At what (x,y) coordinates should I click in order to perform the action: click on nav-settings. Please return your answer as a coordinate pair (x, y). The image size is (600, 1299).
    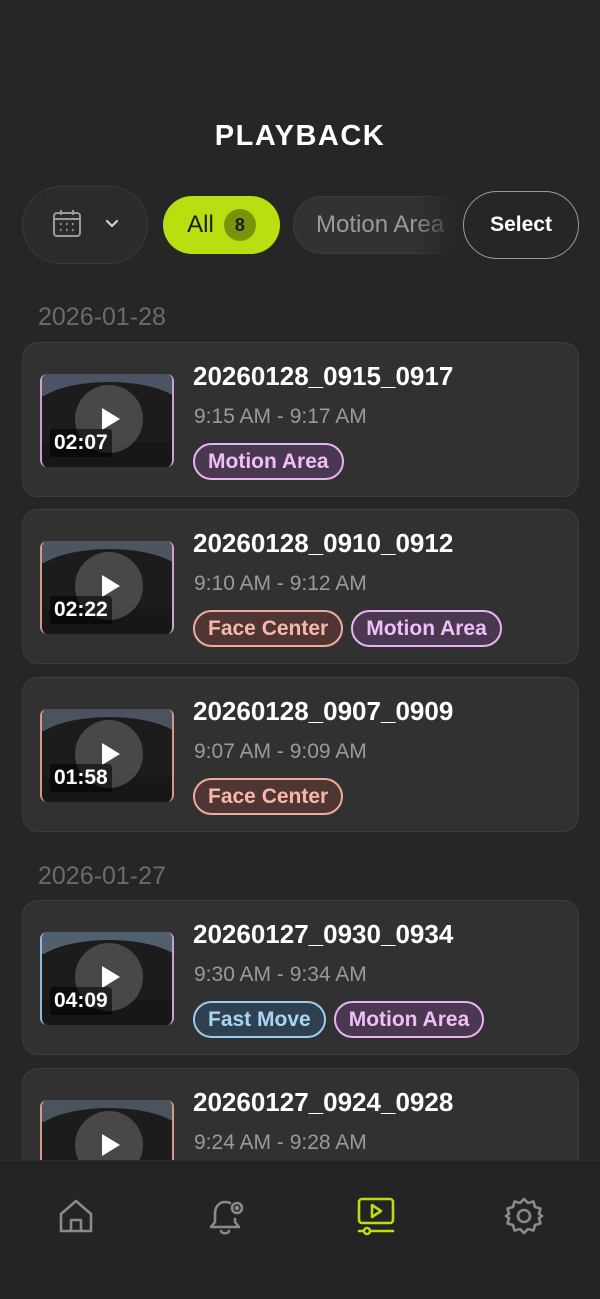
    Looking at the image, I should click on (524, 1218).